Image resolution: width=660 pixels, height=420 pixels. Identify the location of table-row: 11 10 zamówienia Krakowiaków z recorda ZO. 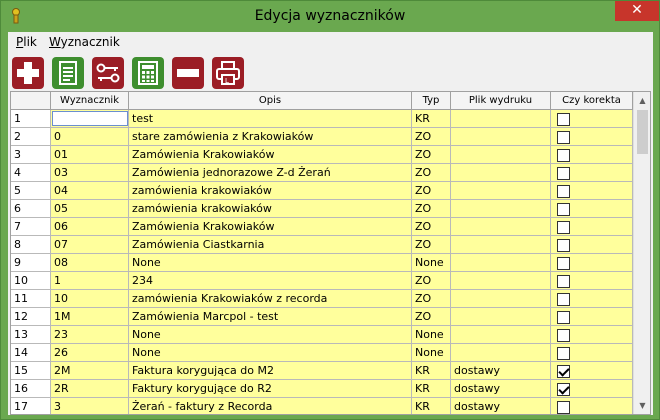
(322, 299).